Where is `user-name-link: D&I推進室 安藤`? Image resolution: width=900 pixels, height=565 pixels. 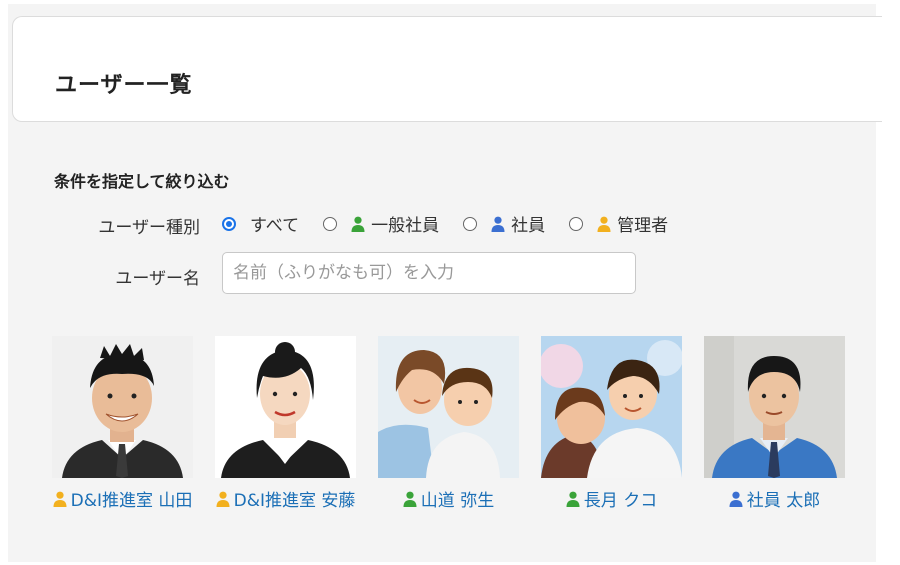
user-name-link: D&I推進室 安藤 is located at coordinates (285, 501).